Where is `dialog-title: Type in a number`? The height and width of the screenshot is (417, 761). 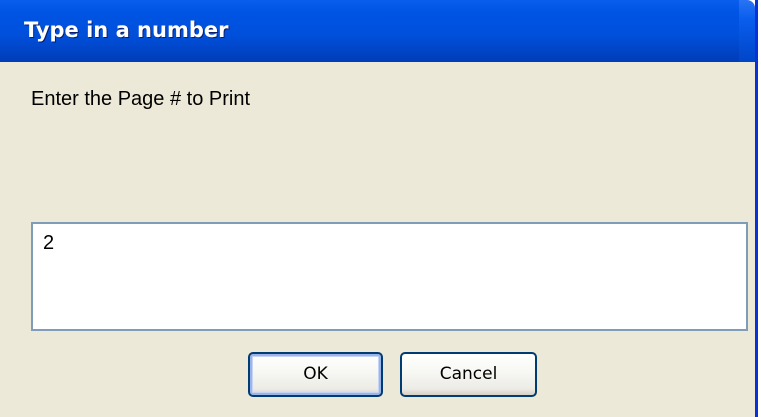
dialog-title: Type in a number is located at coordinates (126, 30).